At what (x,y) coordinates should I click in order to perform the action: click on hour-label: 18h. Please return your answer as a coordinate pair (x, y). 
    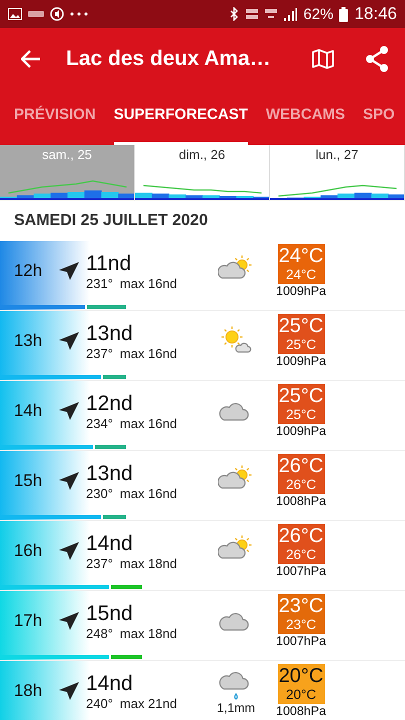
    Looking at the image, I should click on (28, 691).